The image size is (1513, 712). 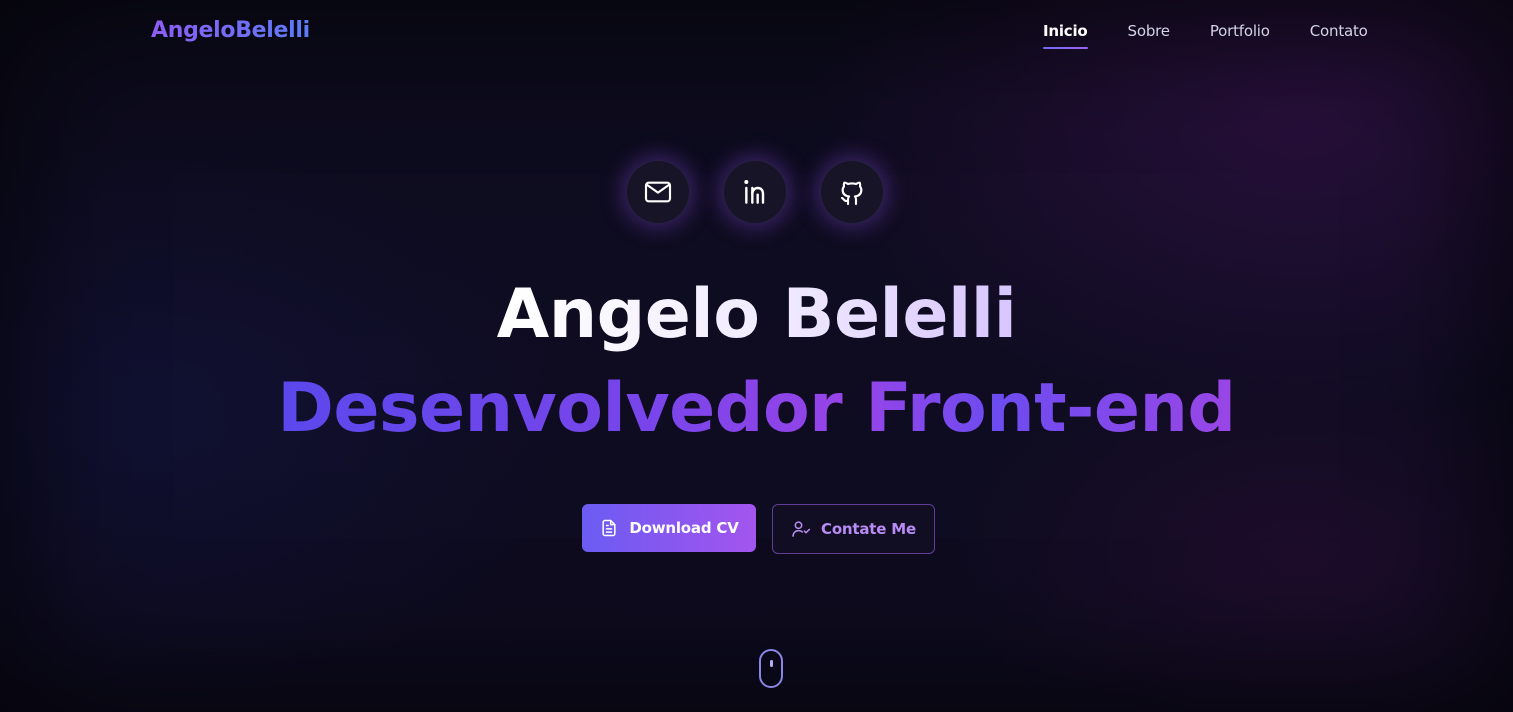 I want to click on mail-icon, so click(x=657, y=192).